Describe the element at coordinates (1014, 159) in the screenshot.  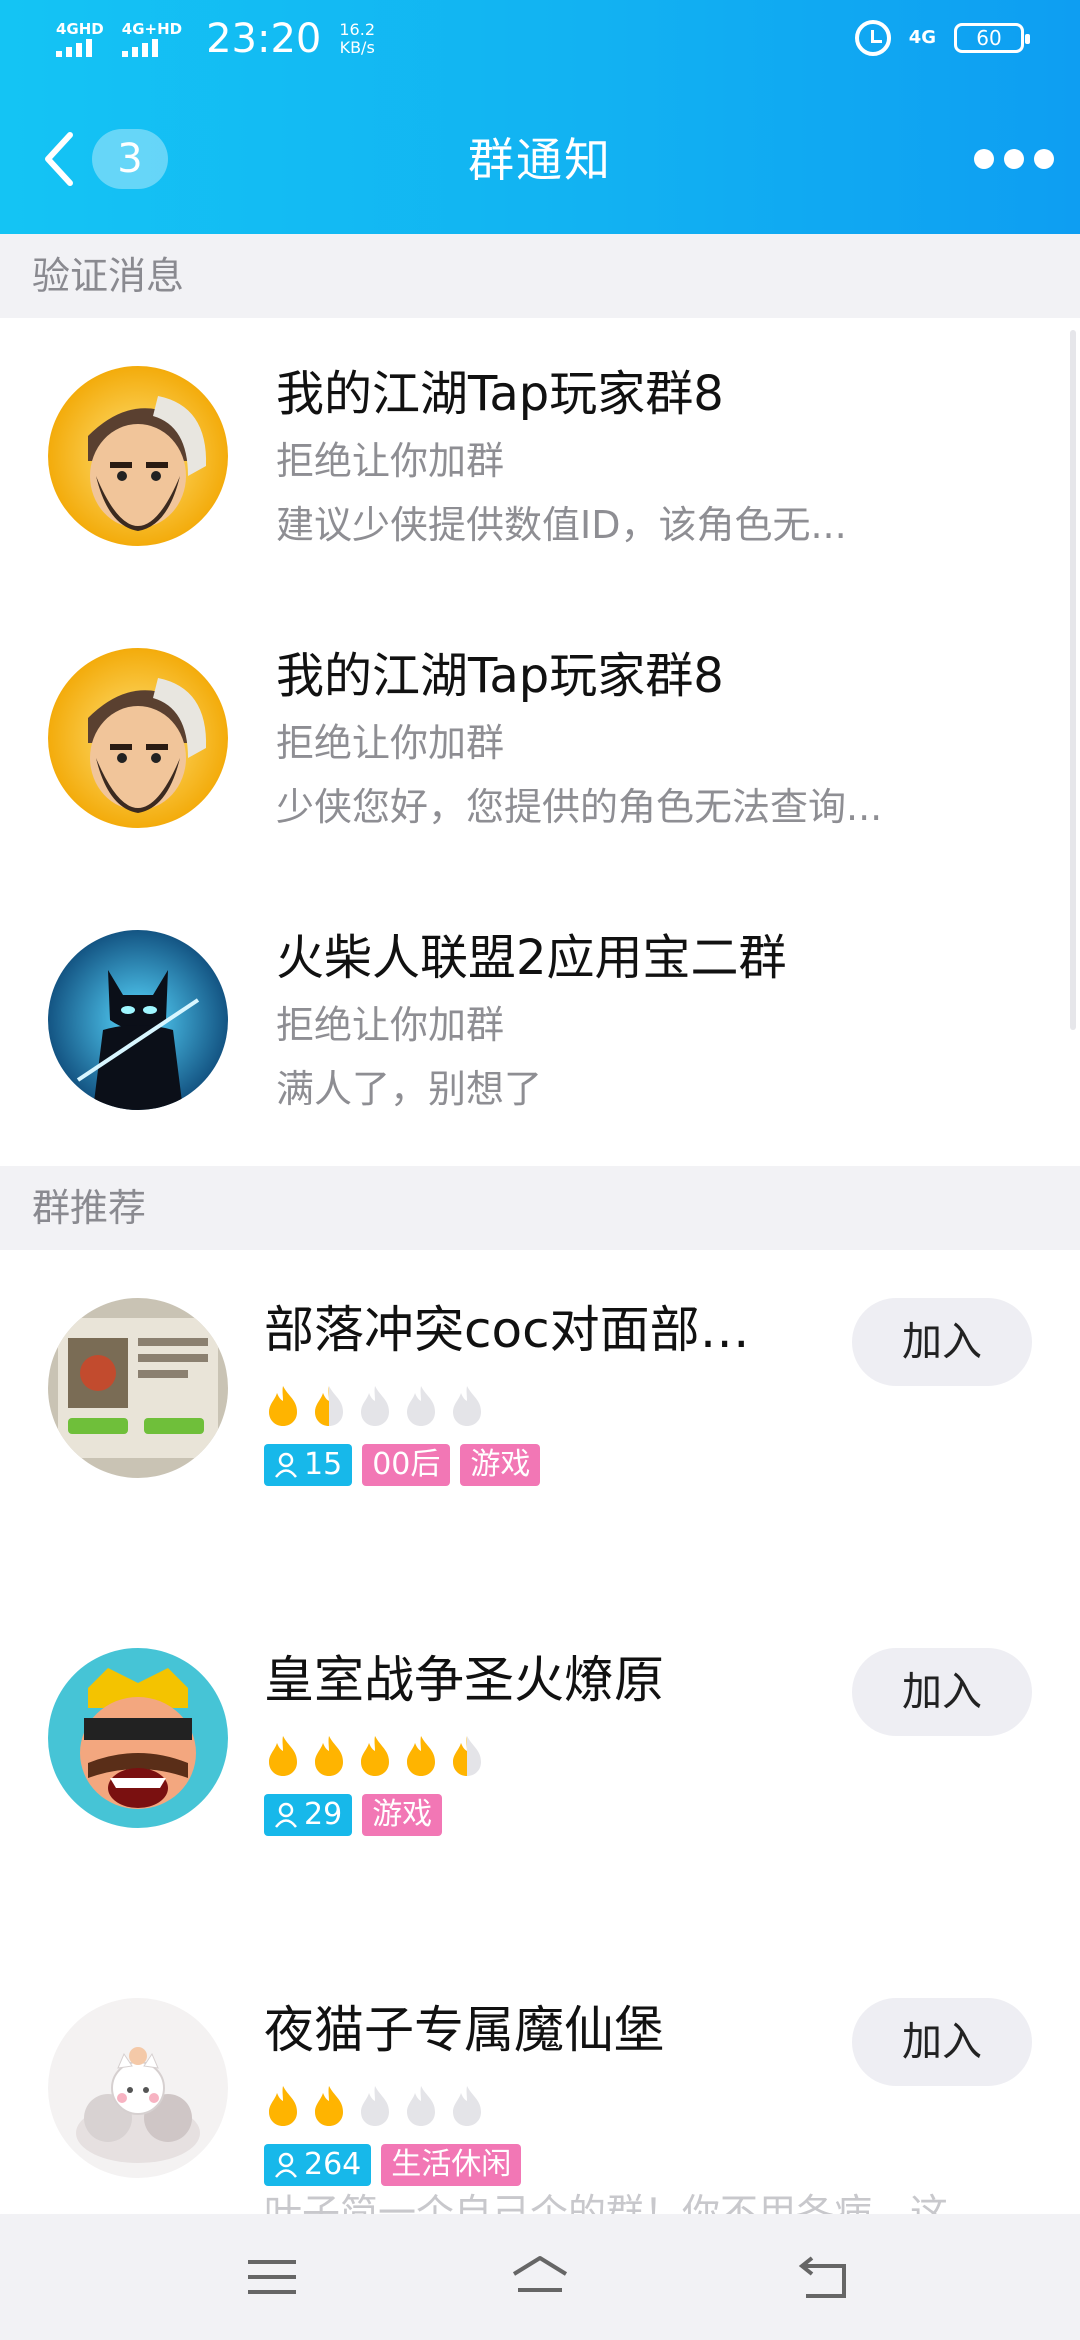
I see `more-dots-icon` at that location.